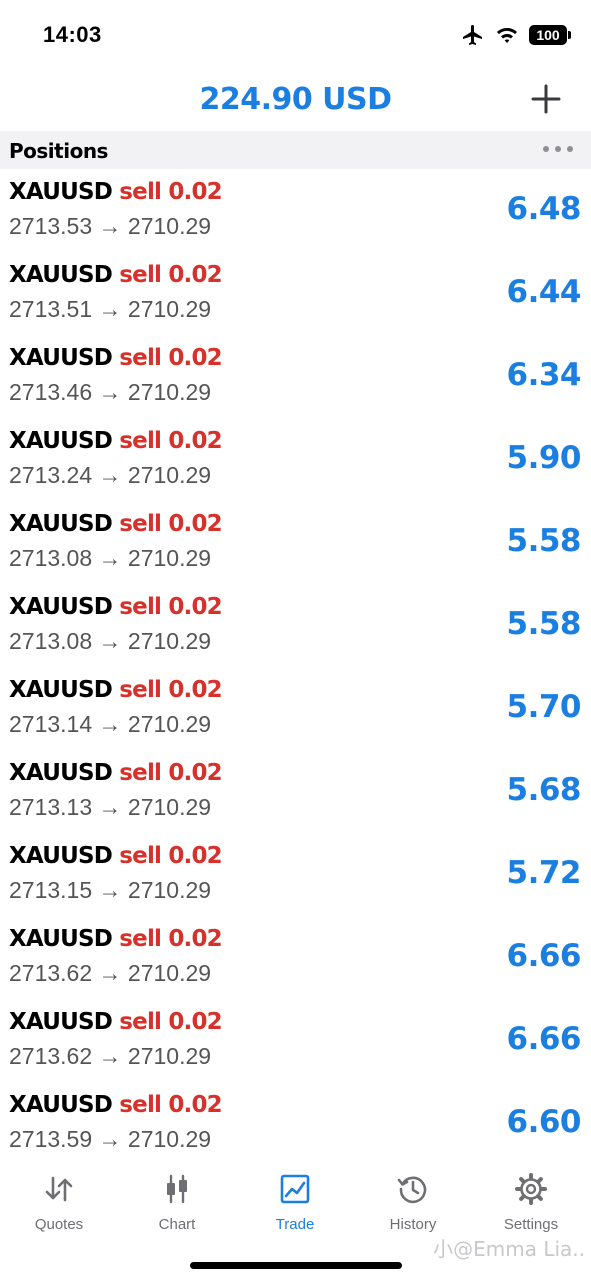 Image resolution: width=591 pixels, height=1280 pixels. Describe the element at coordinates (295, 459) in the screenshot. I see `position-row: XAUUSD sell 0.02 2713.24 → 2710.29 5.90` at that location.